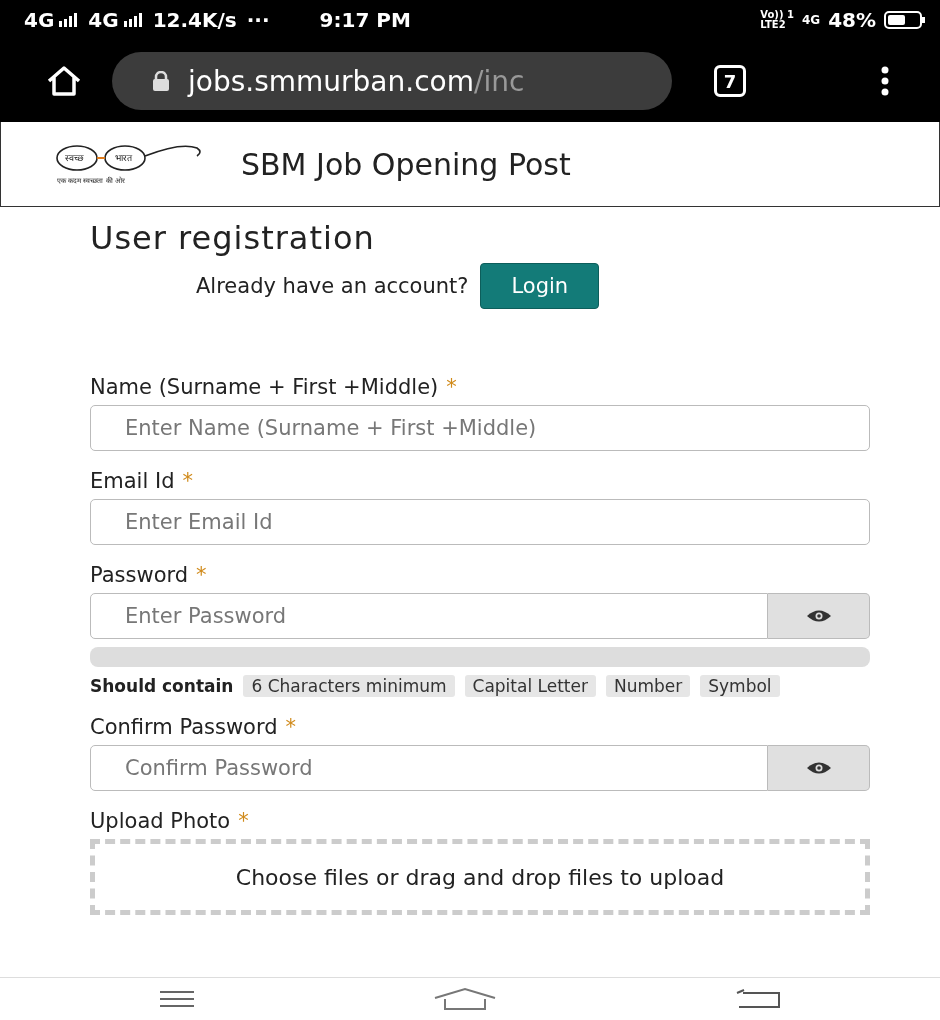 This screenshot has width=940, height=1020. Describe the element at coordinates (356, 81) in the screenshot. I see `url-text: jobs.smmurban.com/inc` at that location.